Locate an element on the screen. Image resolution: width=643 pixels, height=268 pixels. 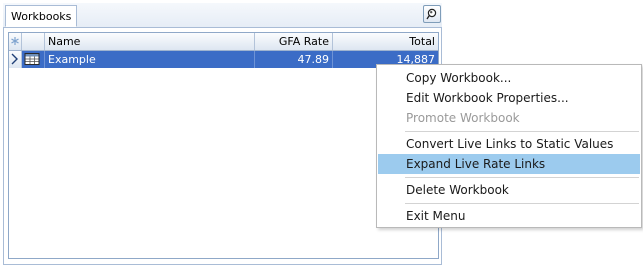
menu-item-promote-workbook: Promote Workbook is located at coordinates (463, 118).